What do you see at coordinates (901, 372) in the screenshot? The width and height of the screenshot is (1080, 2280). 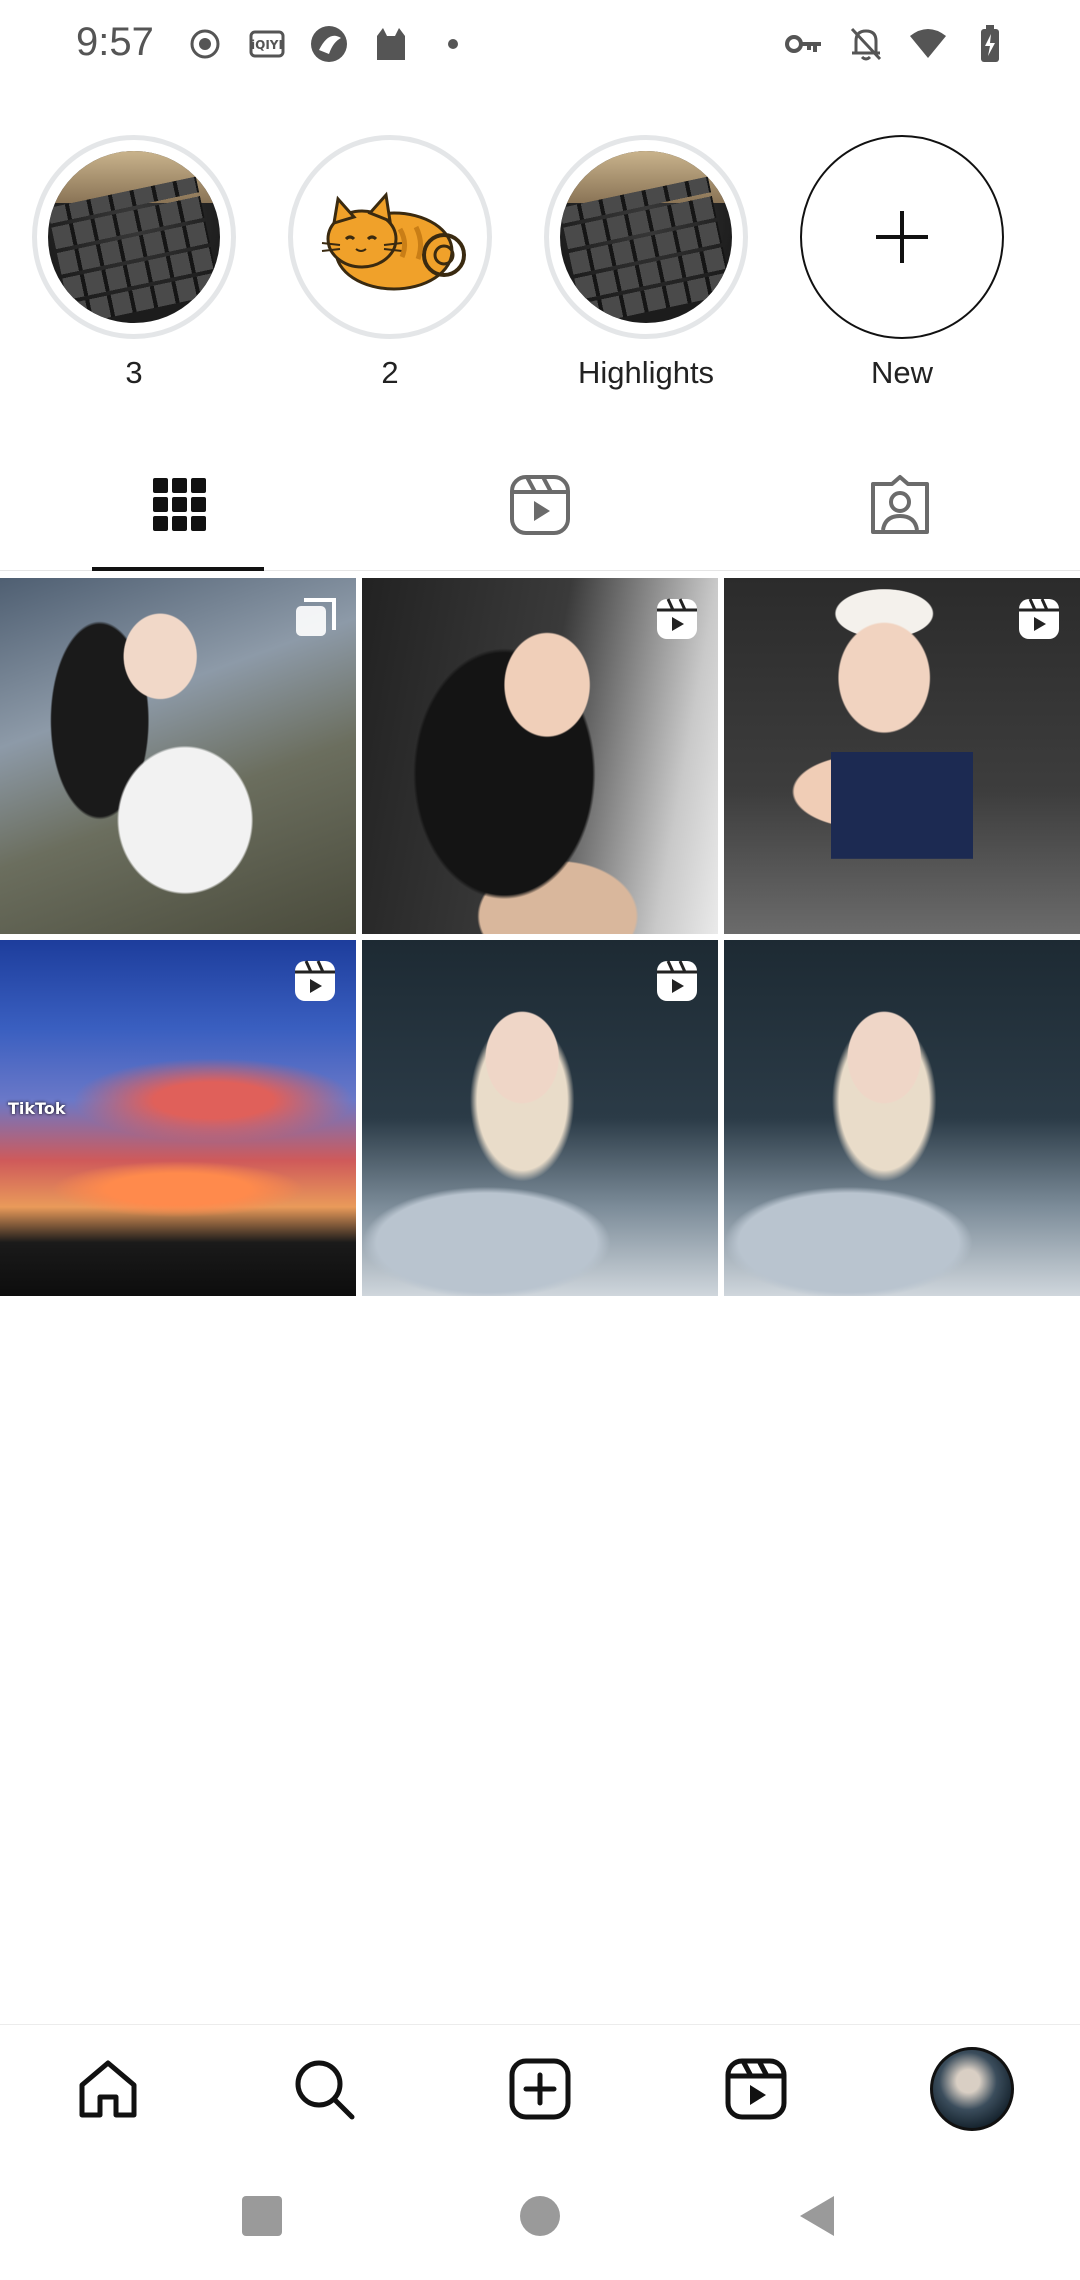 I see `highlight-label: New` at bounding box center [901, 372].